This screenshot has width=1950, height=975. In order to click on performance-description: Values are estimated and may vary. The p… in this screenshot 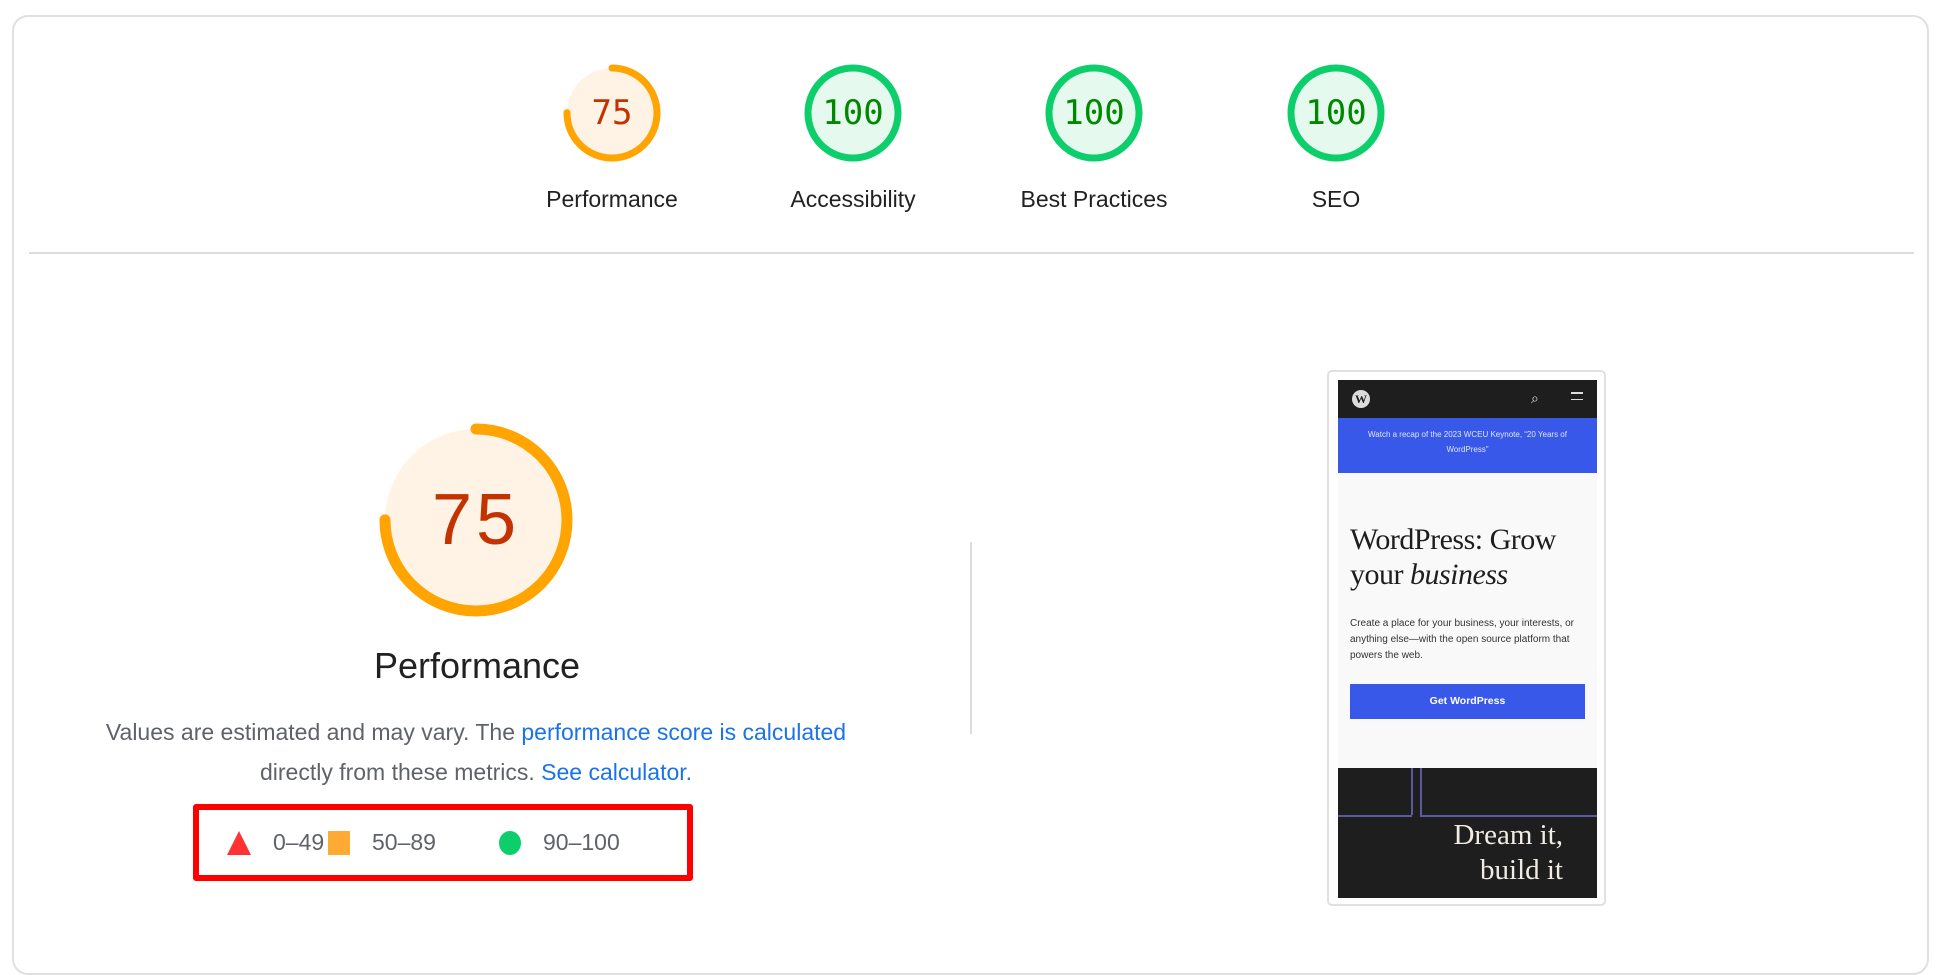, I will do `click(476, 752)`.